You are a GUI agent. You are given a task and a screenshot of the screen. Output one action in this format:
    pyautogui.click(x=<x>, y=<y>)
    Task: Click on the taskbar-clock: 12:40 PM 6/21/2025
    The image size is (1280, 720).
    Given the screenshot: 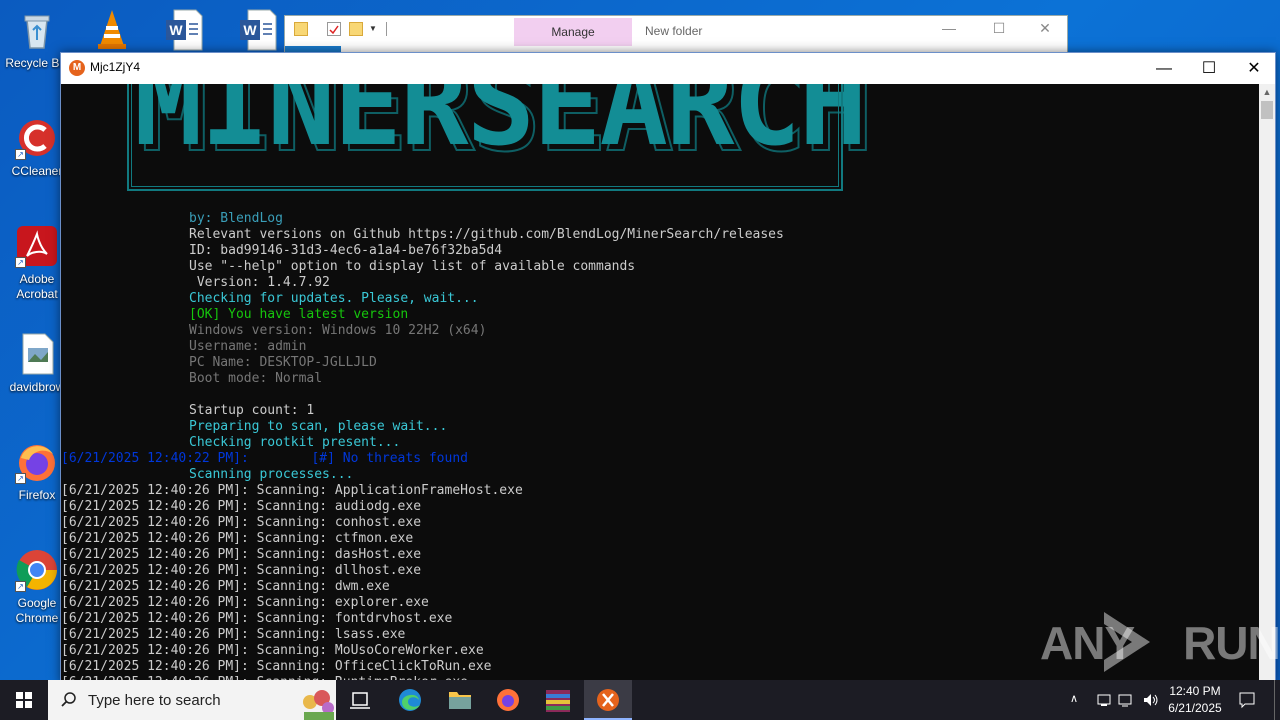 What is the action you would take?
    pyautogui.click(x=1195, y=700)
    